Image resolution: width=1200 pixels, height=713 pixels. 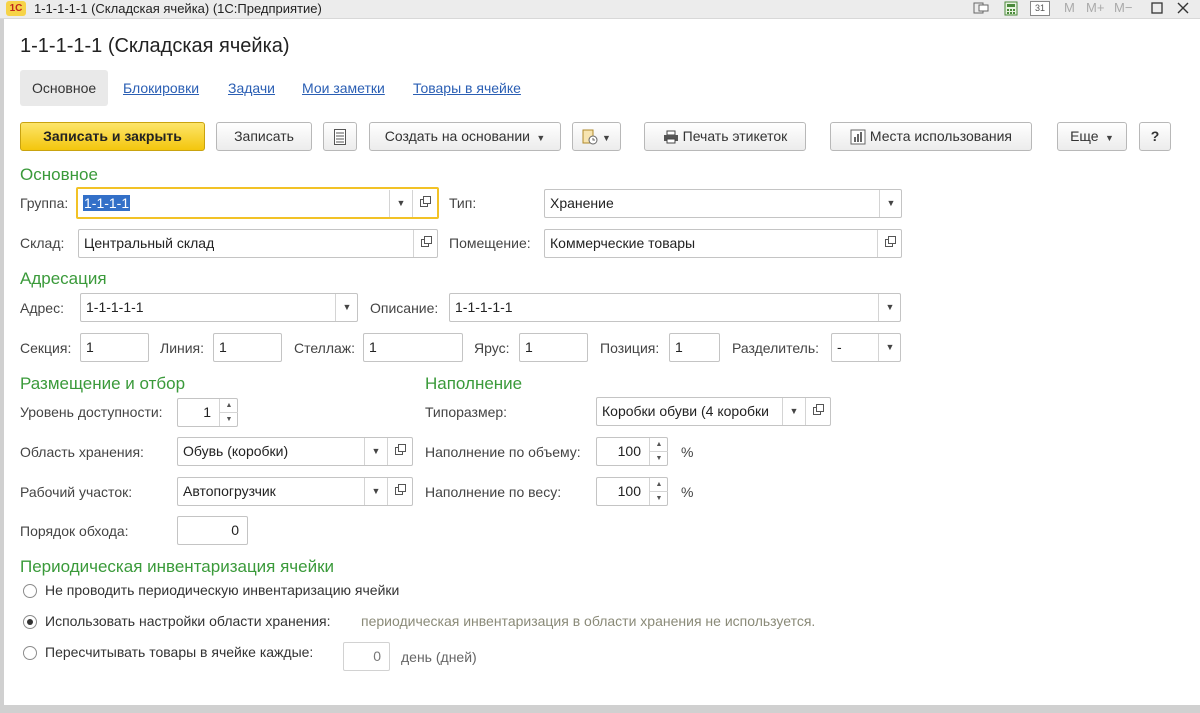 What do you see at coordinates (658, 451) in the screenshot?
I see `by-volume-spinner: ▲ ▼` at bounding box center [658, 451].